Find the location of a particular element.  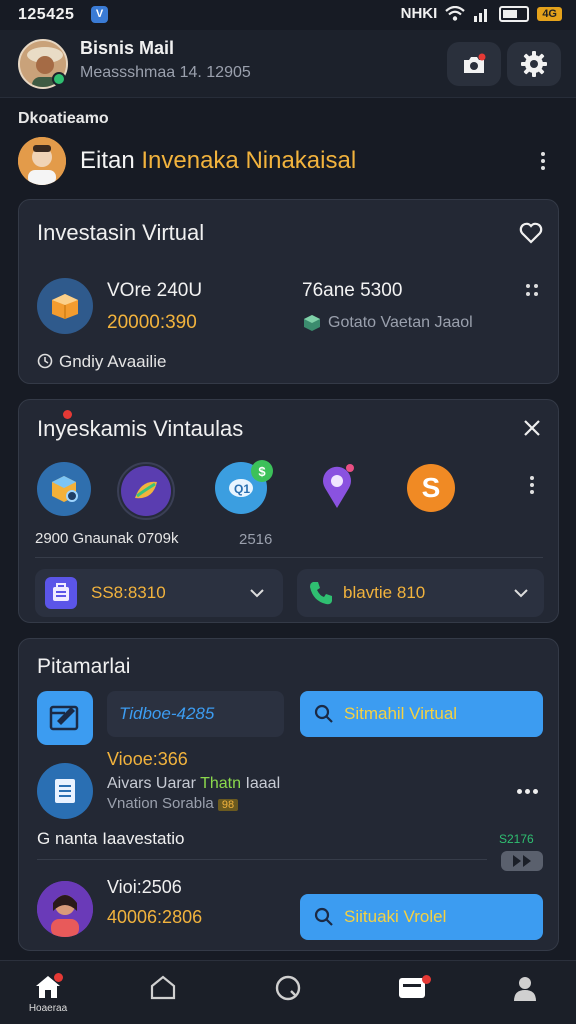

online-indicator is located at coordinates (59, 79).